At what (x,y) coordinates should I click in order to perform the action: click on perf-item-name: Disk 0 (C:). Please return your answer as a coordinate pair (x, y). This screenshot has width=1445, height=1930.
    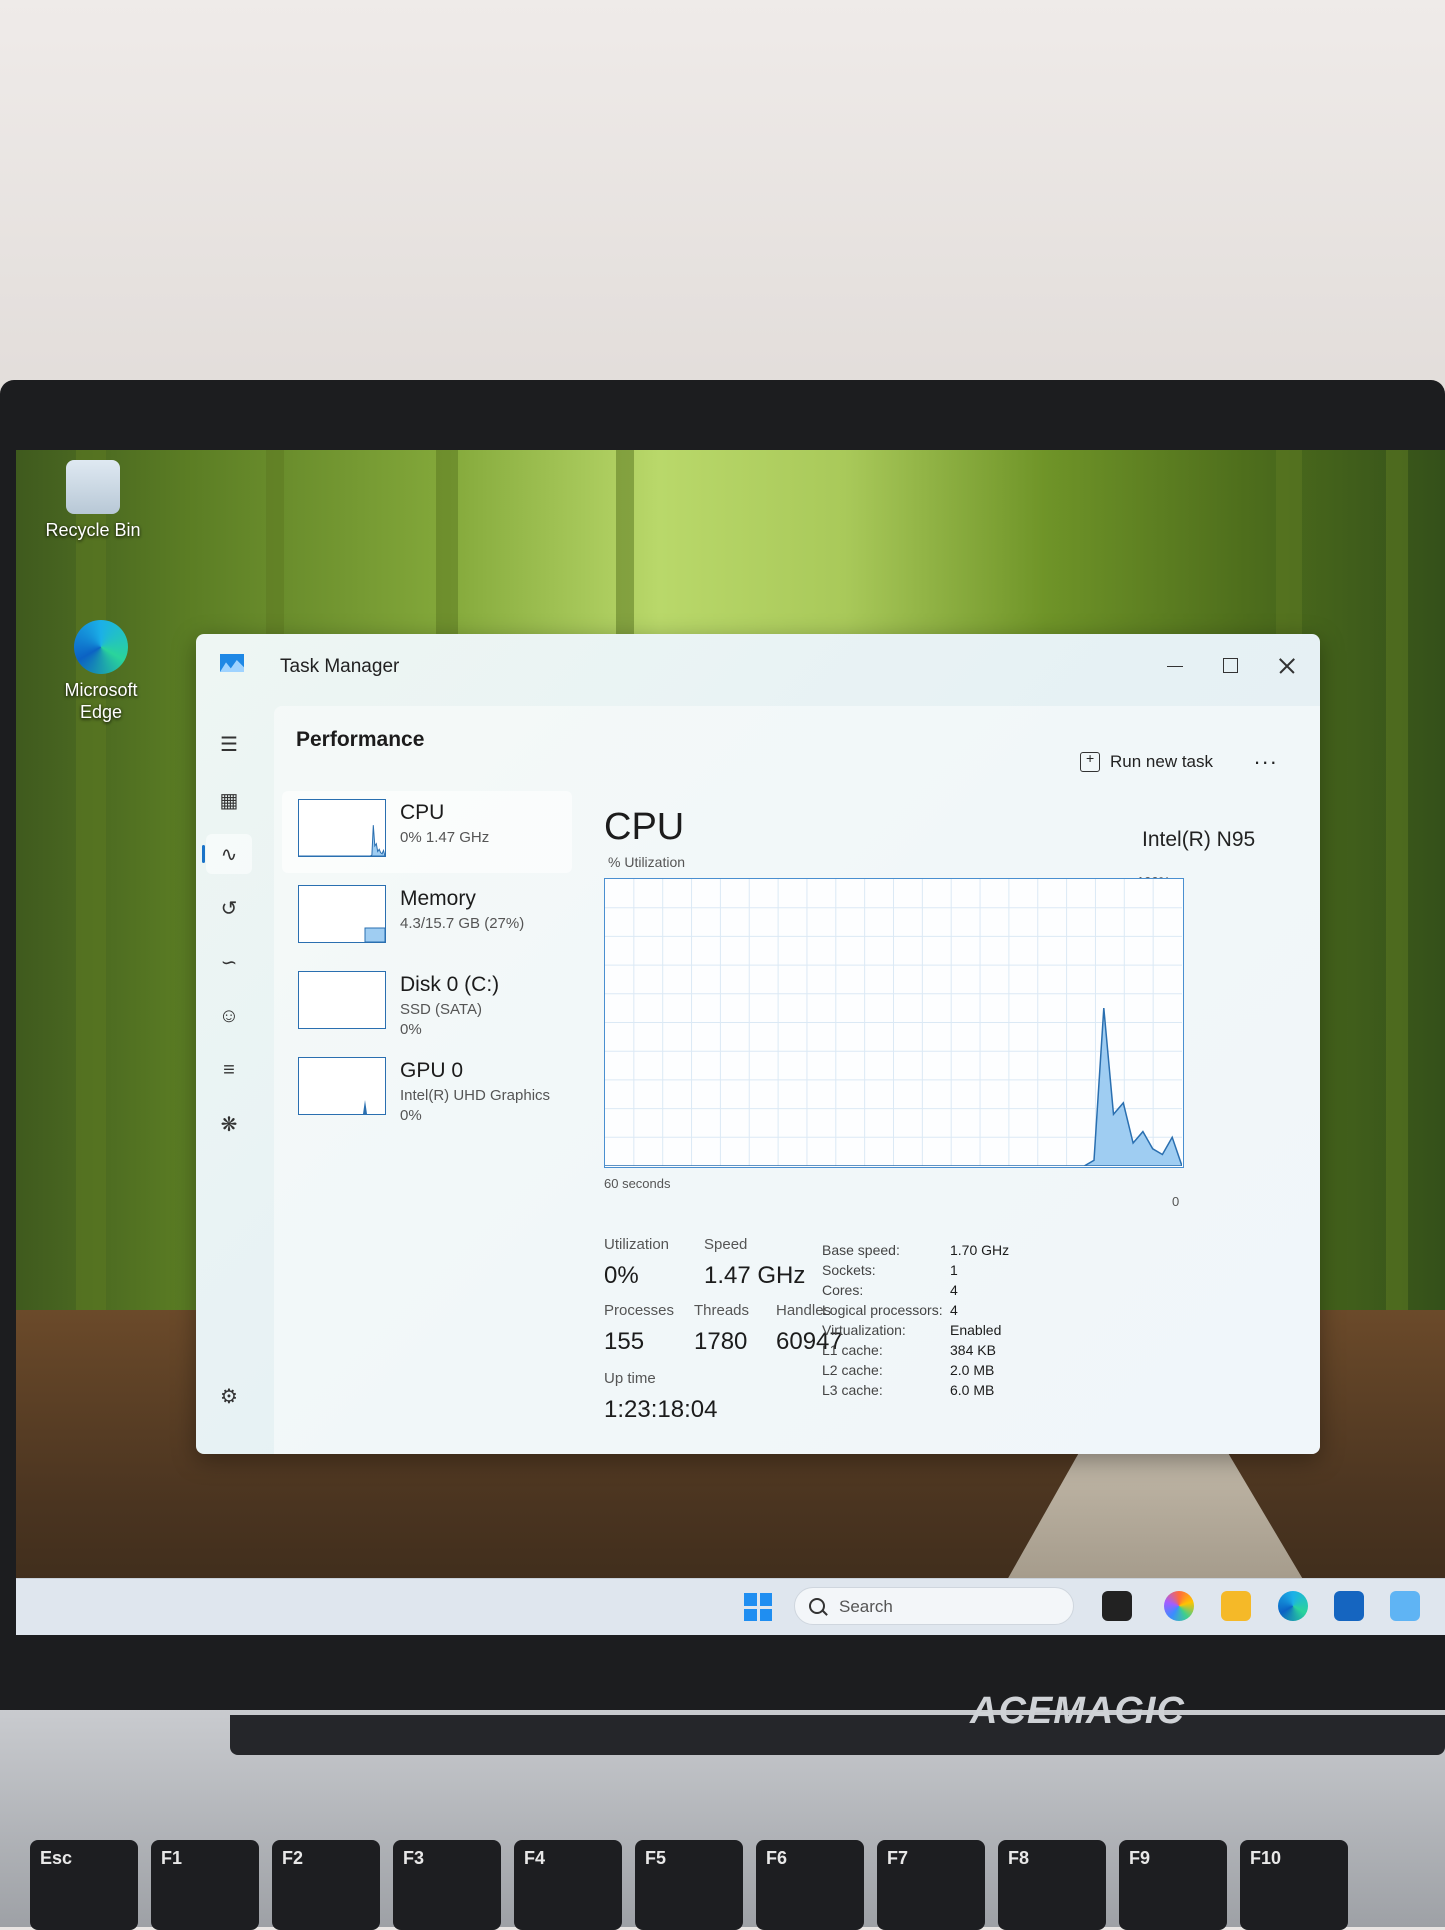
    Looking at the image, I should click on (450, 984).